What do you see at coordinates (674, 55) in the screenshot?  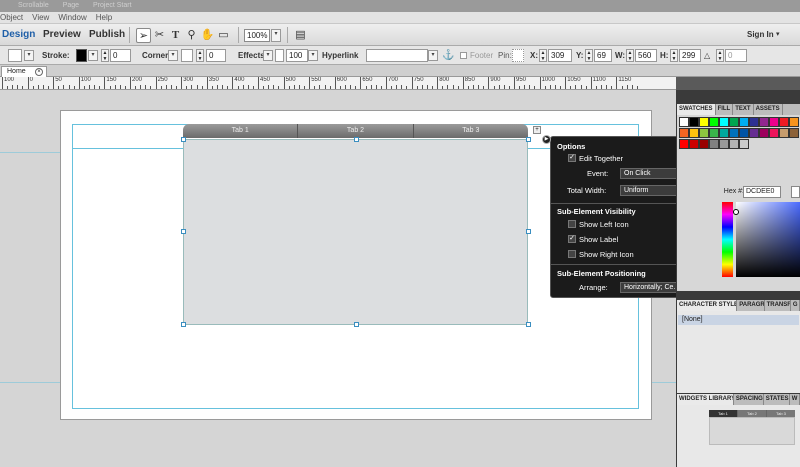 I see `h-stepper: ▲ ▼` at bounding box center [674, 55].